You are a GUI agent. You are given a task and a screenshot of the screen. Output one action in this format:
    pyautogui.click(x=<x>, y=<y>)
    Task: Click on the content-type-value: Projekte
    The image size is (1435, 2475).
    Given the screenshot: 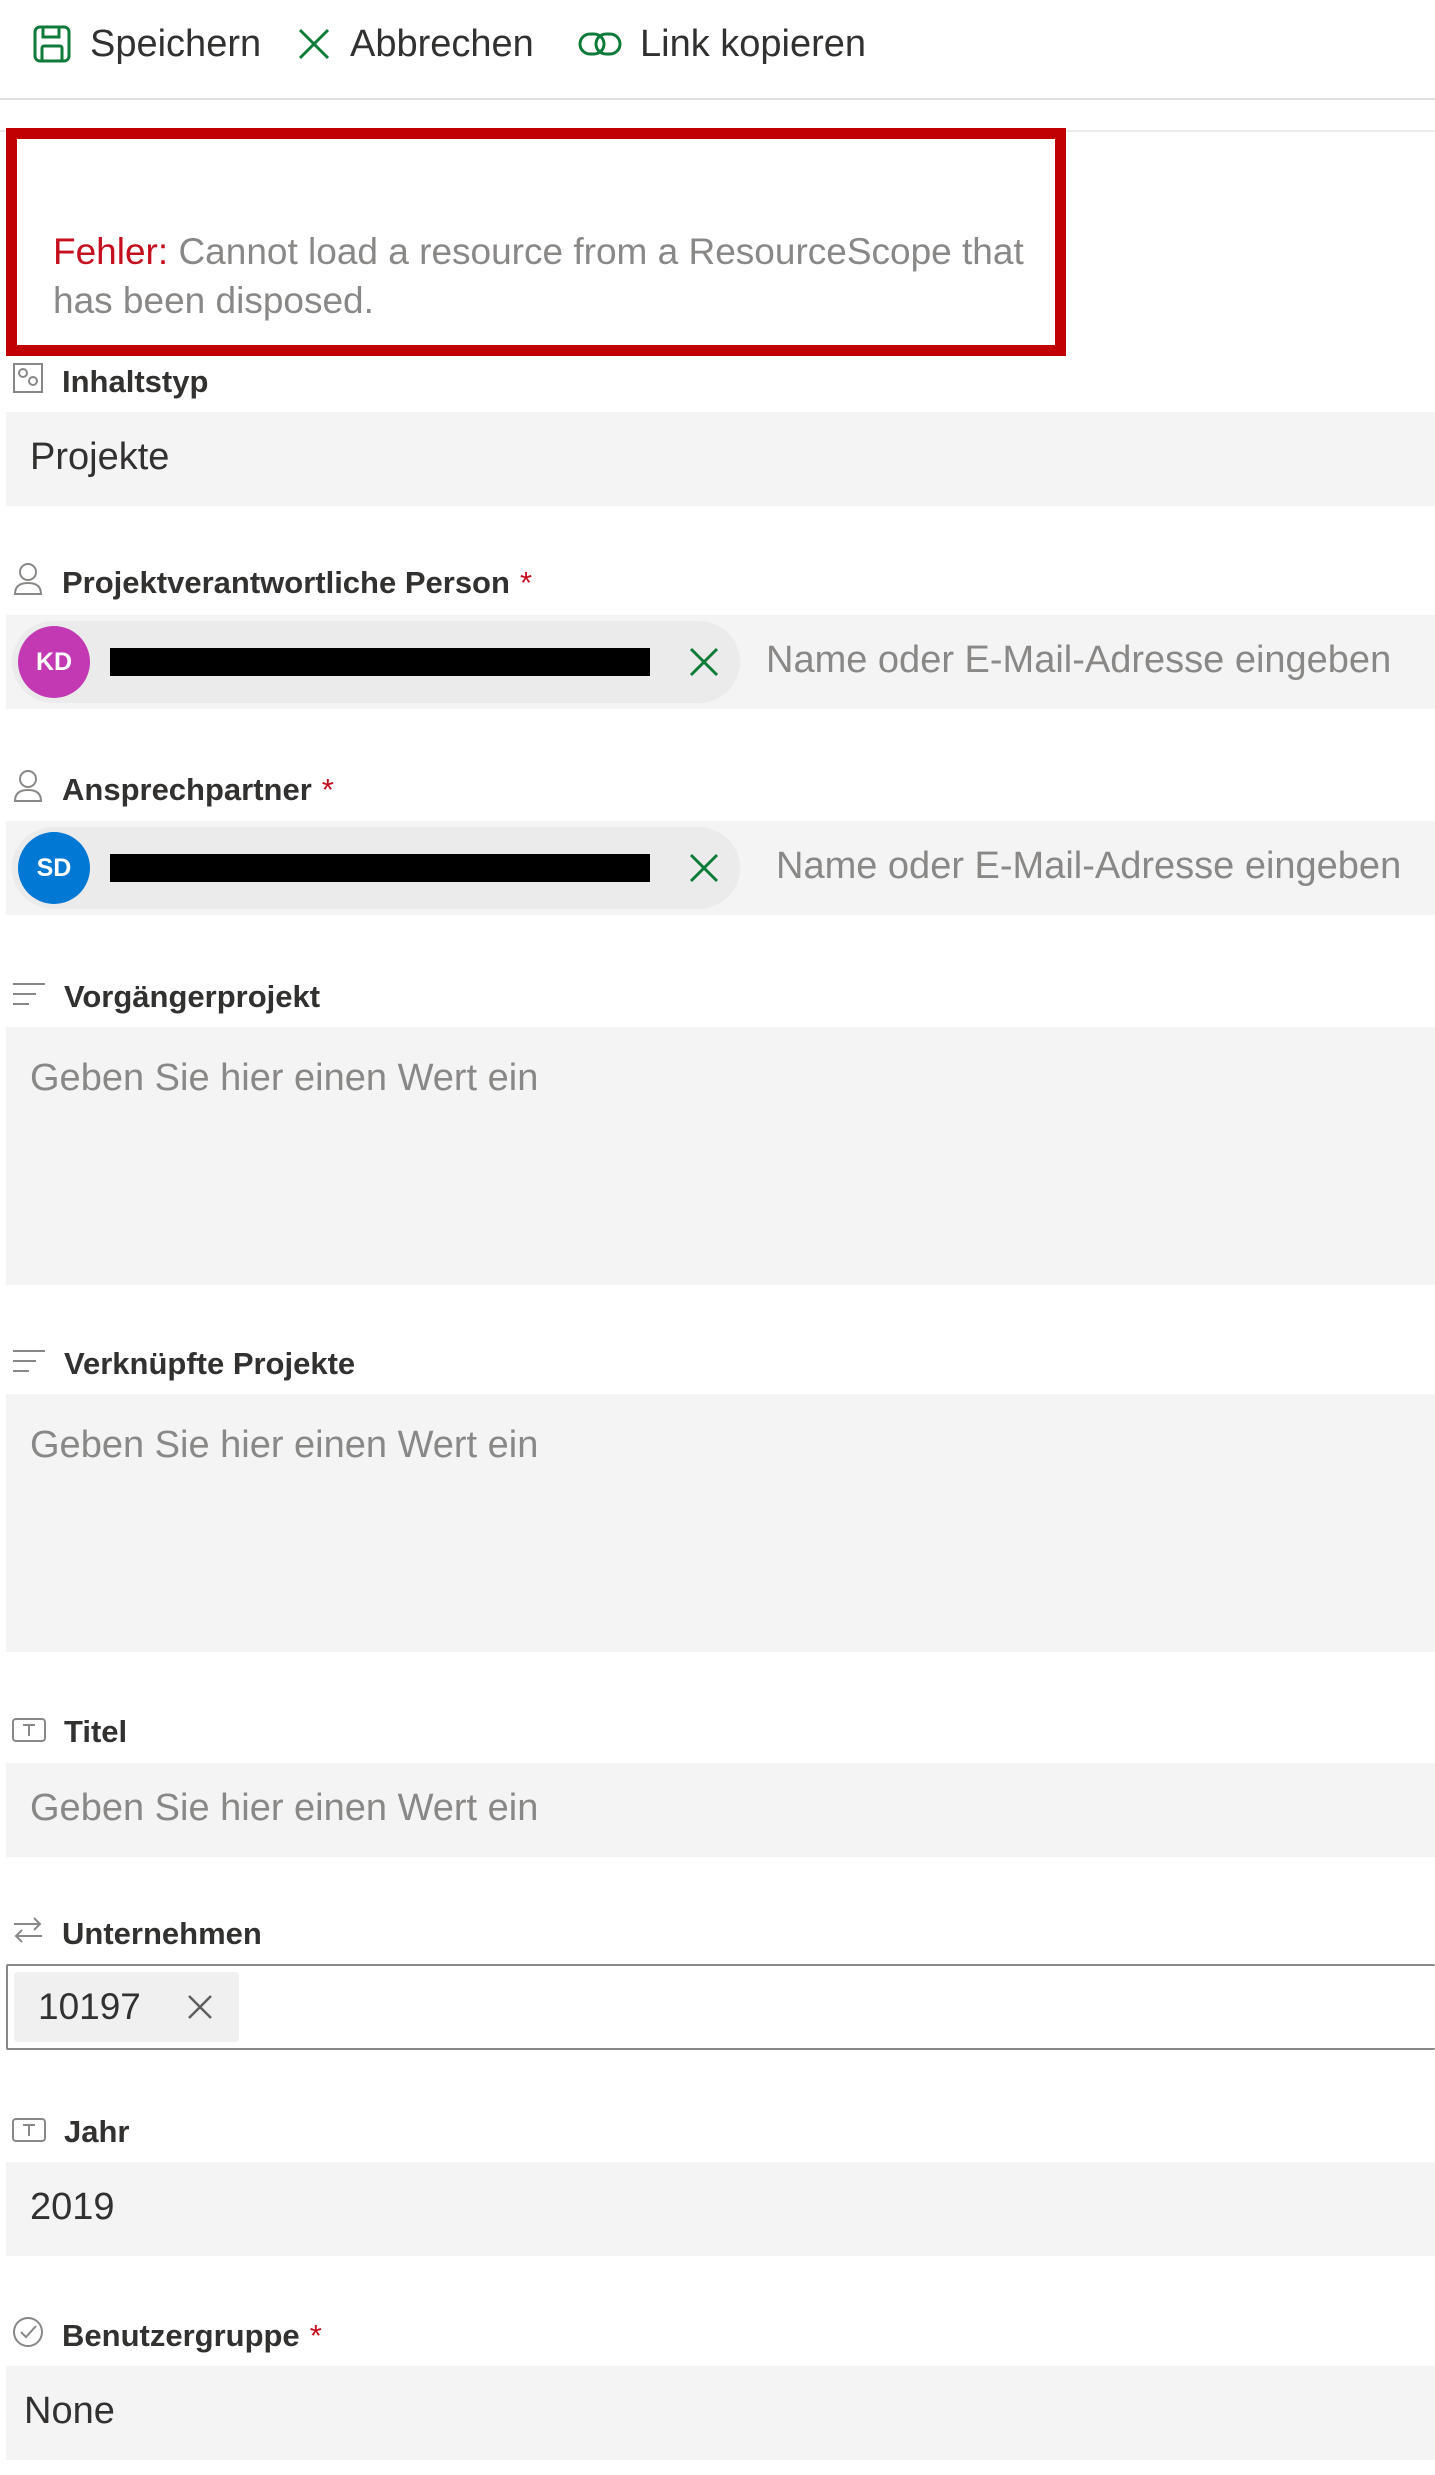 What is the action you would take?
    pyautogui.click(x=100, y=457)
    